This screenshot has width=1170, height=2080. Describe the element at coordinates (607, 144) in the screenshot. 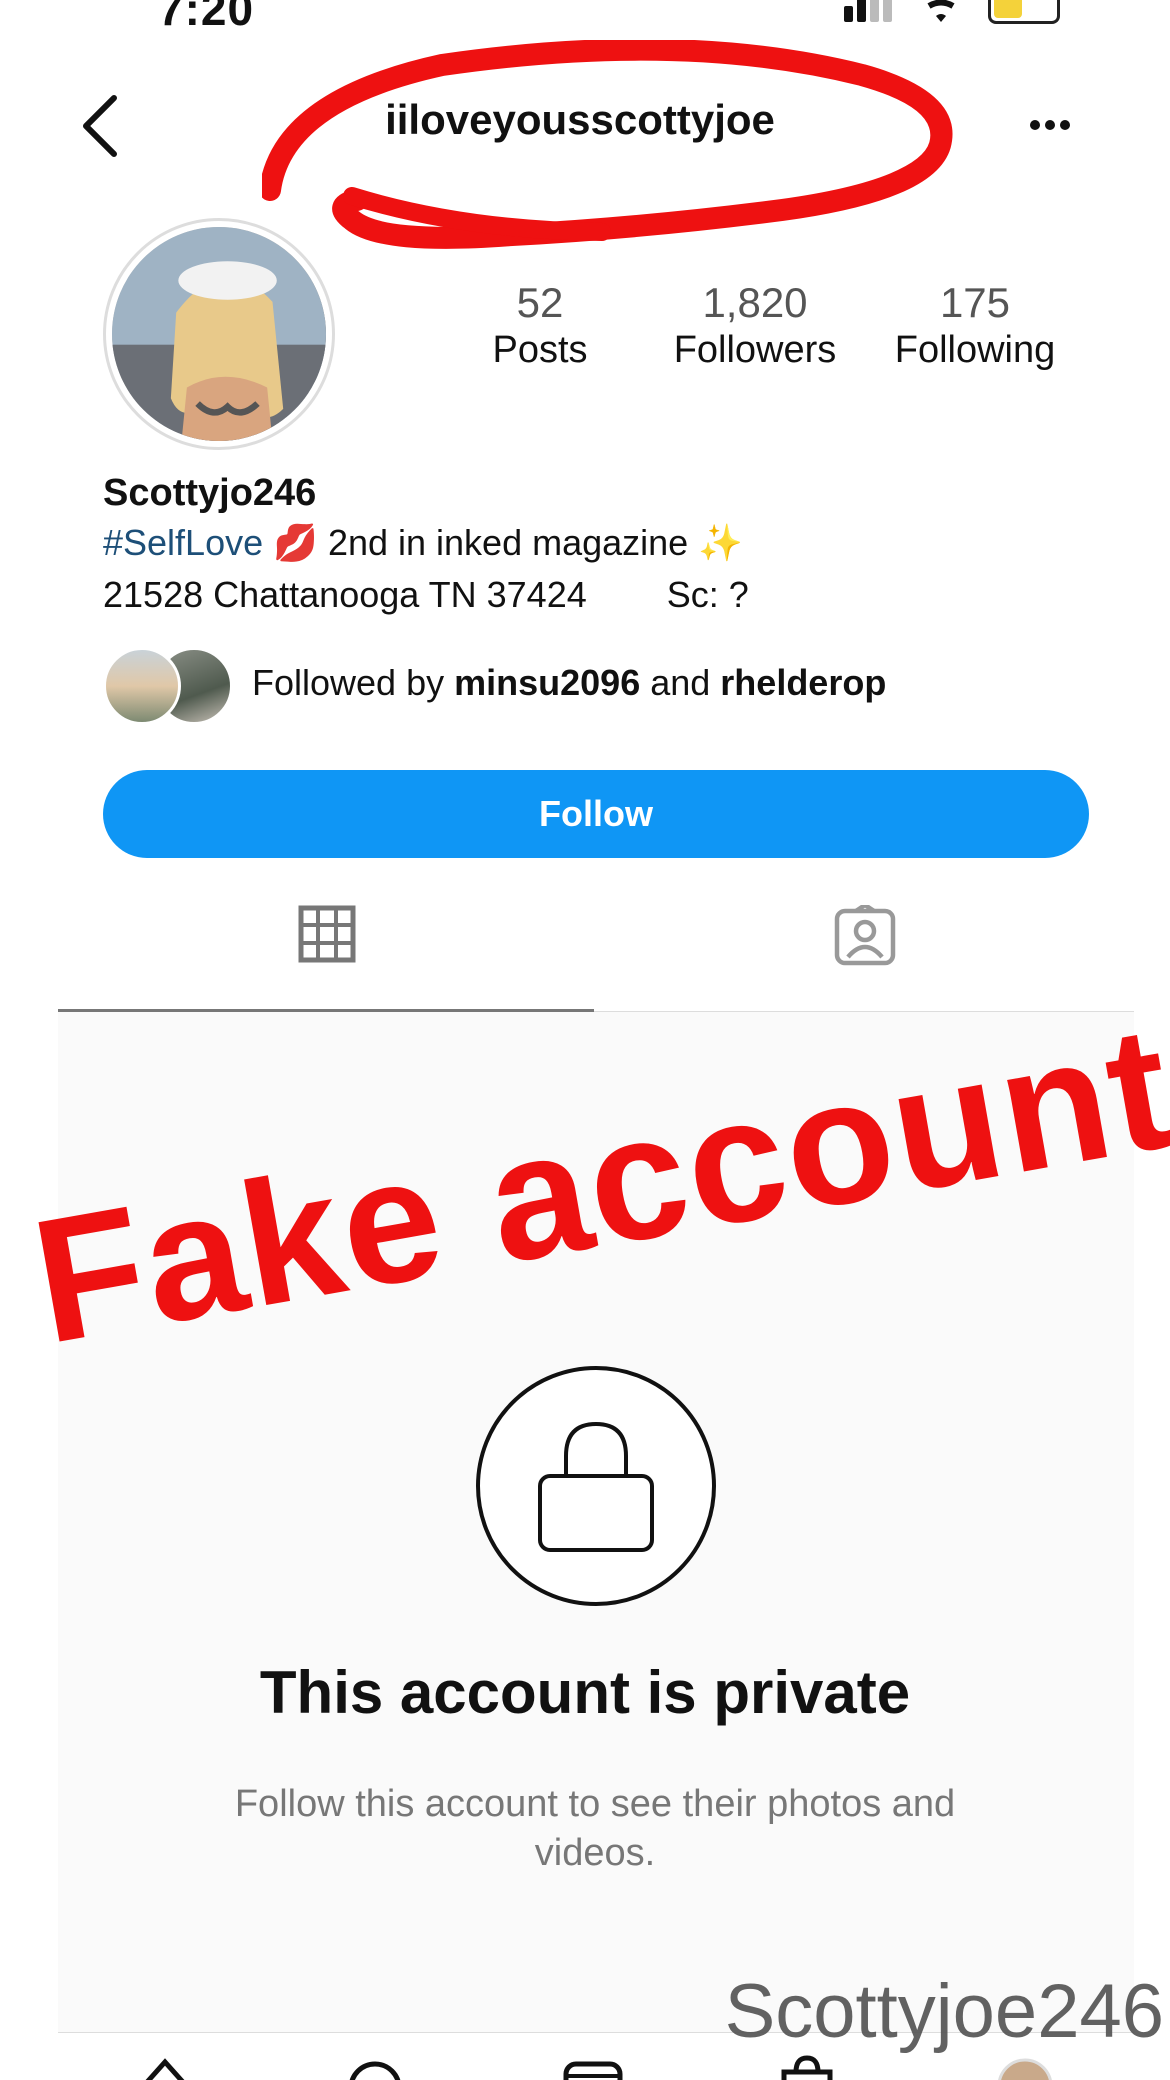

I see `red-circle-annotation` at that location.